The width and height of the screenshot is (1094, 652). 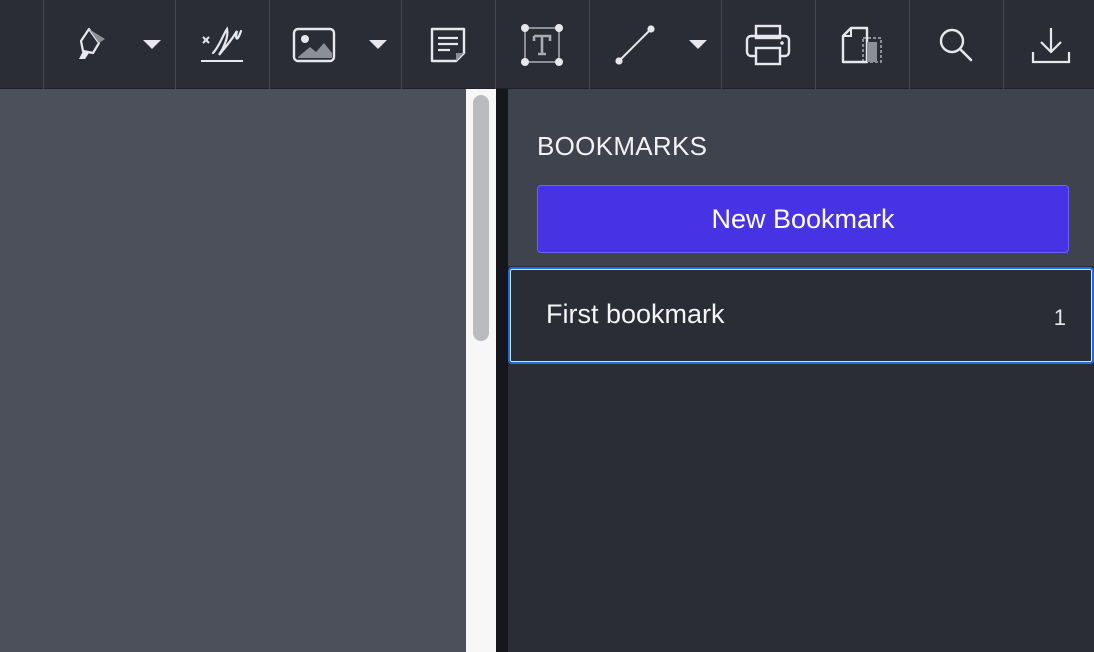 I want to click on note-button, so click(x=448, y=44).